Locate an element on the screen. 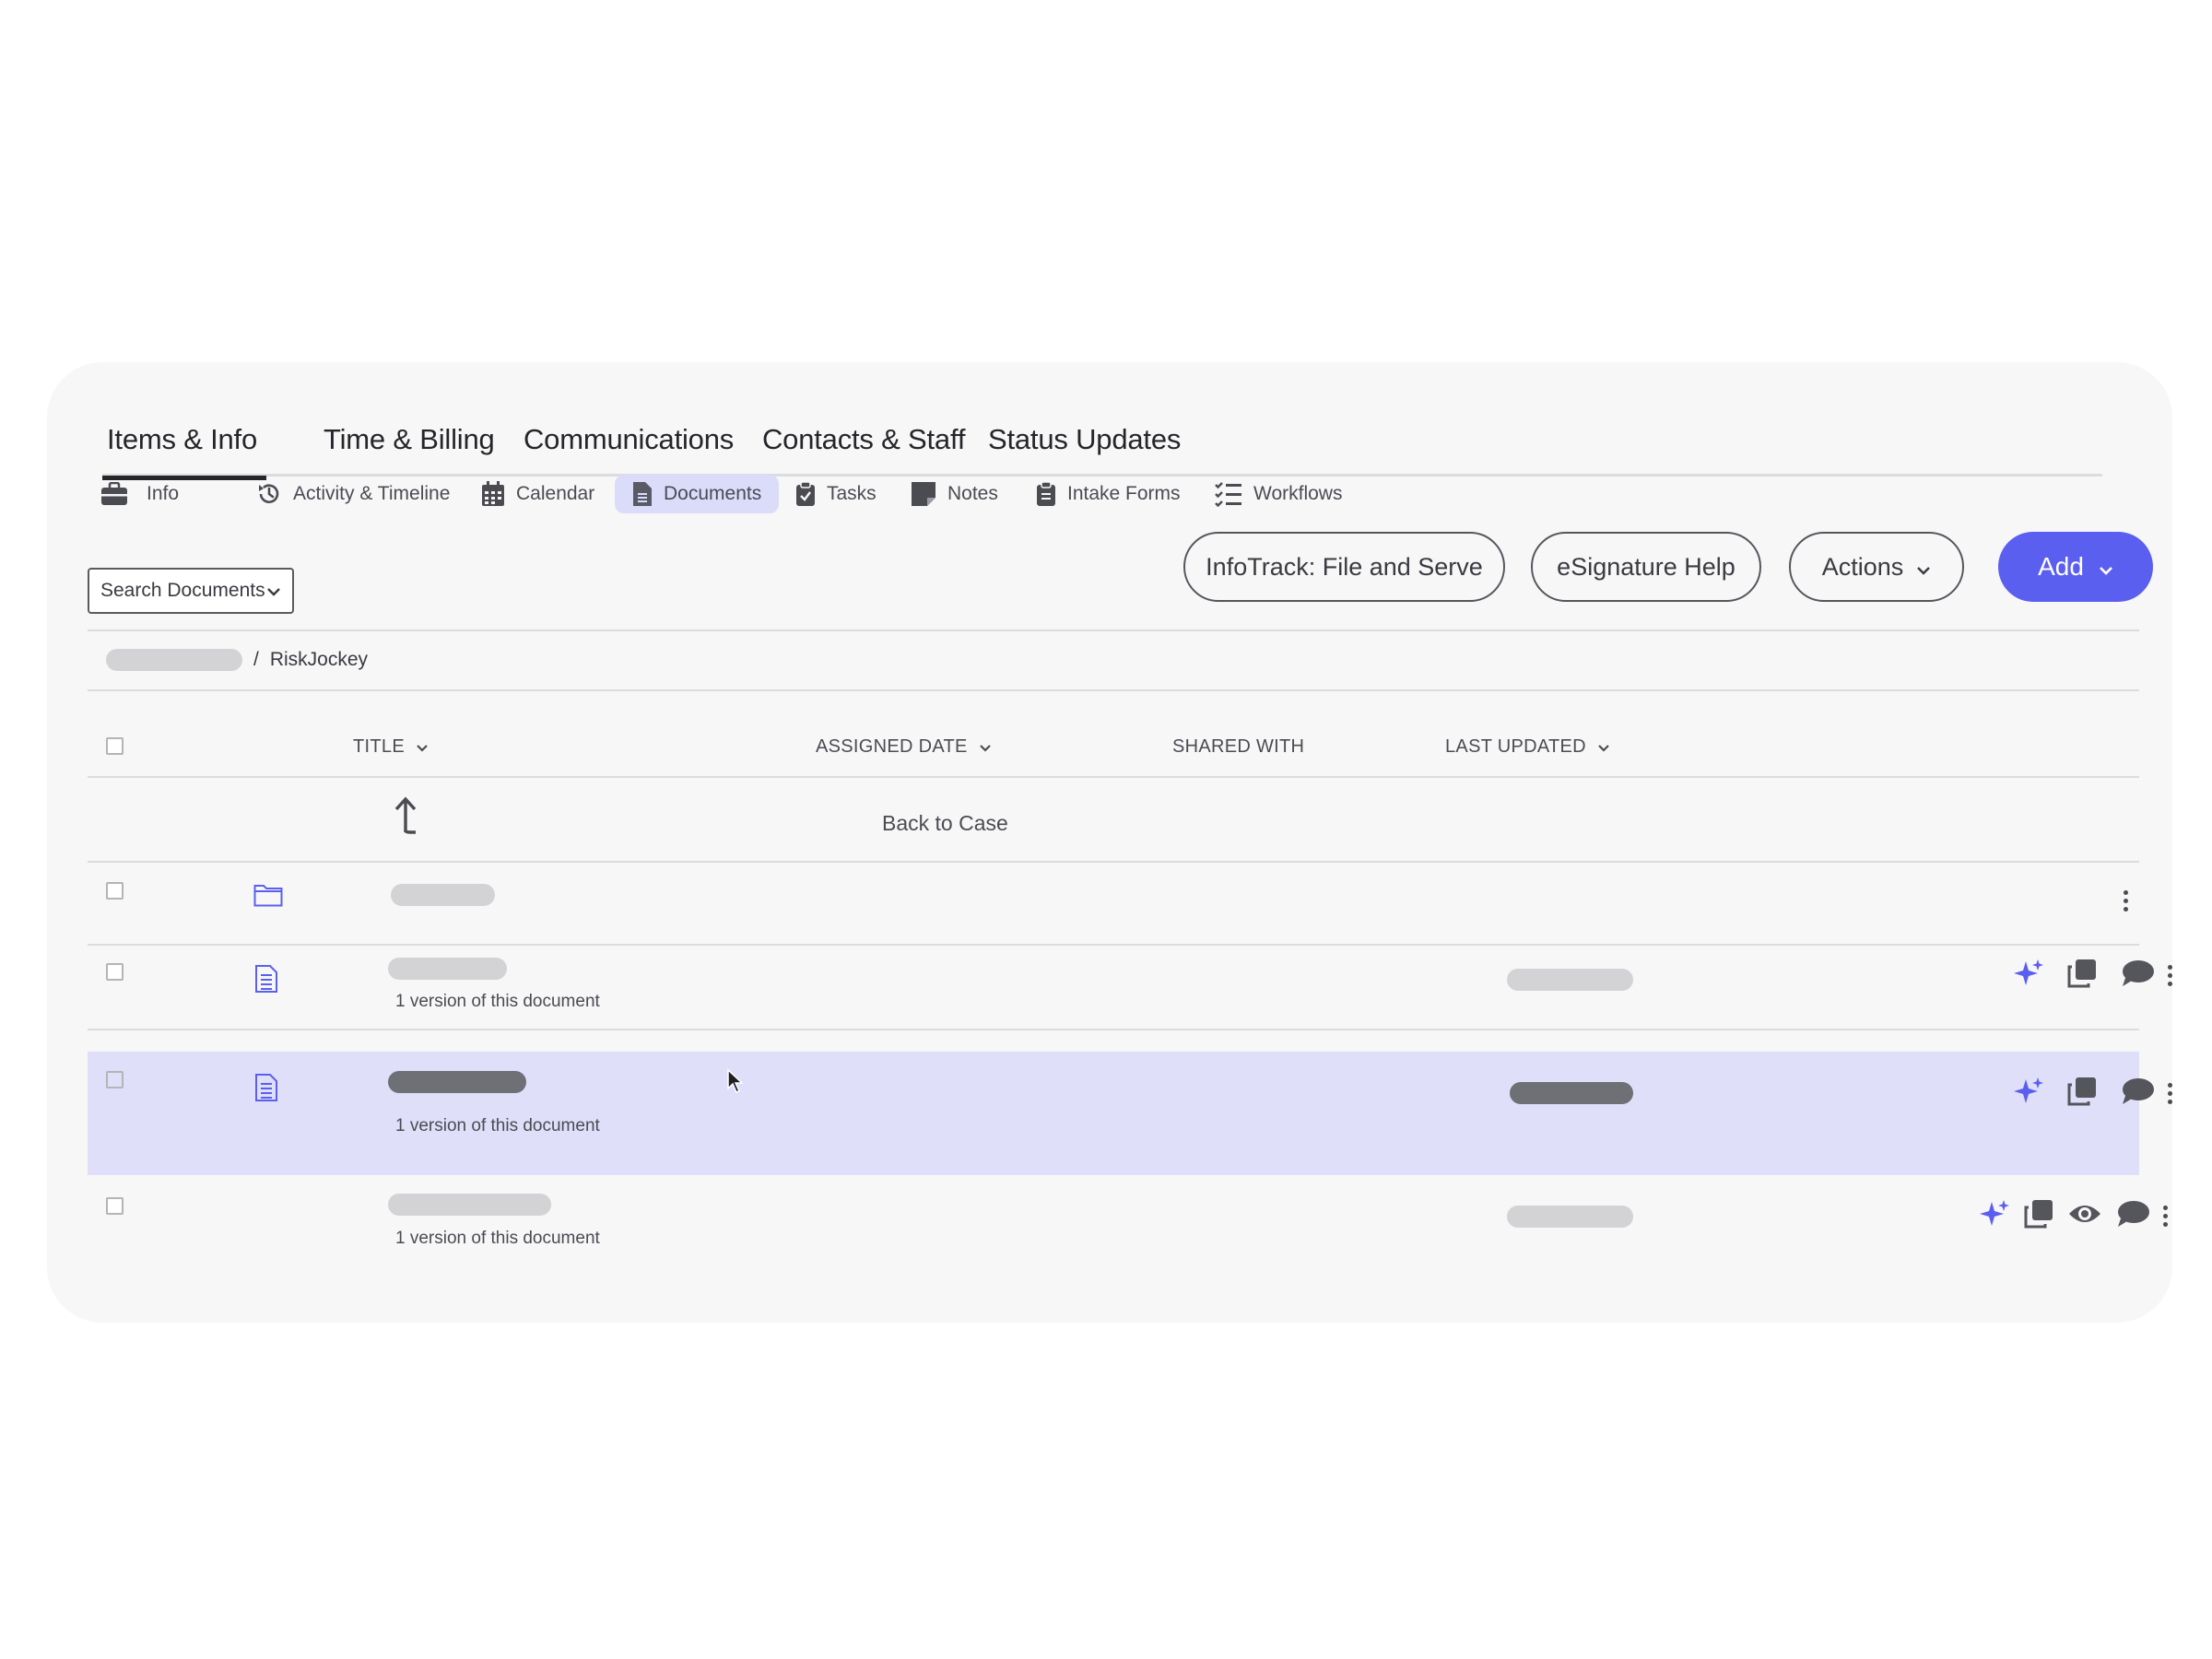 Image resolution: width=2212 pixels, height=1659 pixels. back-arrow-icon is located at coordinates (405, 817).